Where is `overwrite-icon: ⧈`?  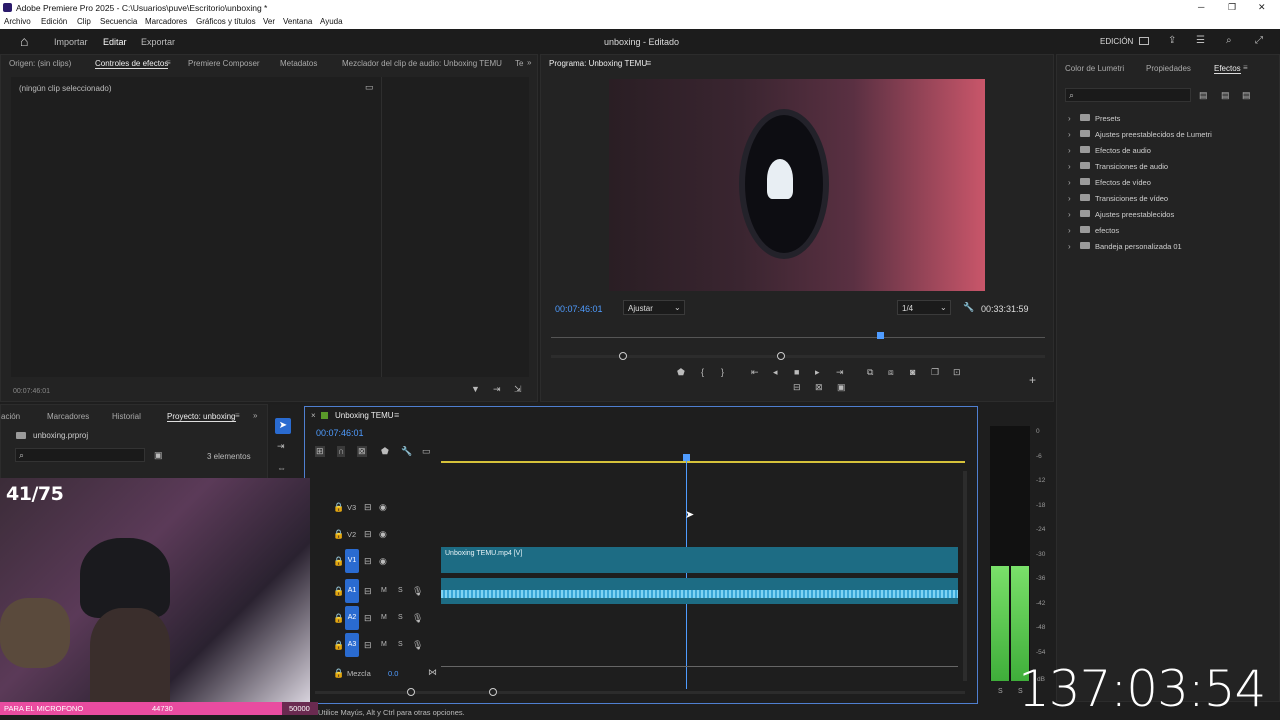
overwrite-icon: ⧈ is located at coordinates (891, 372).